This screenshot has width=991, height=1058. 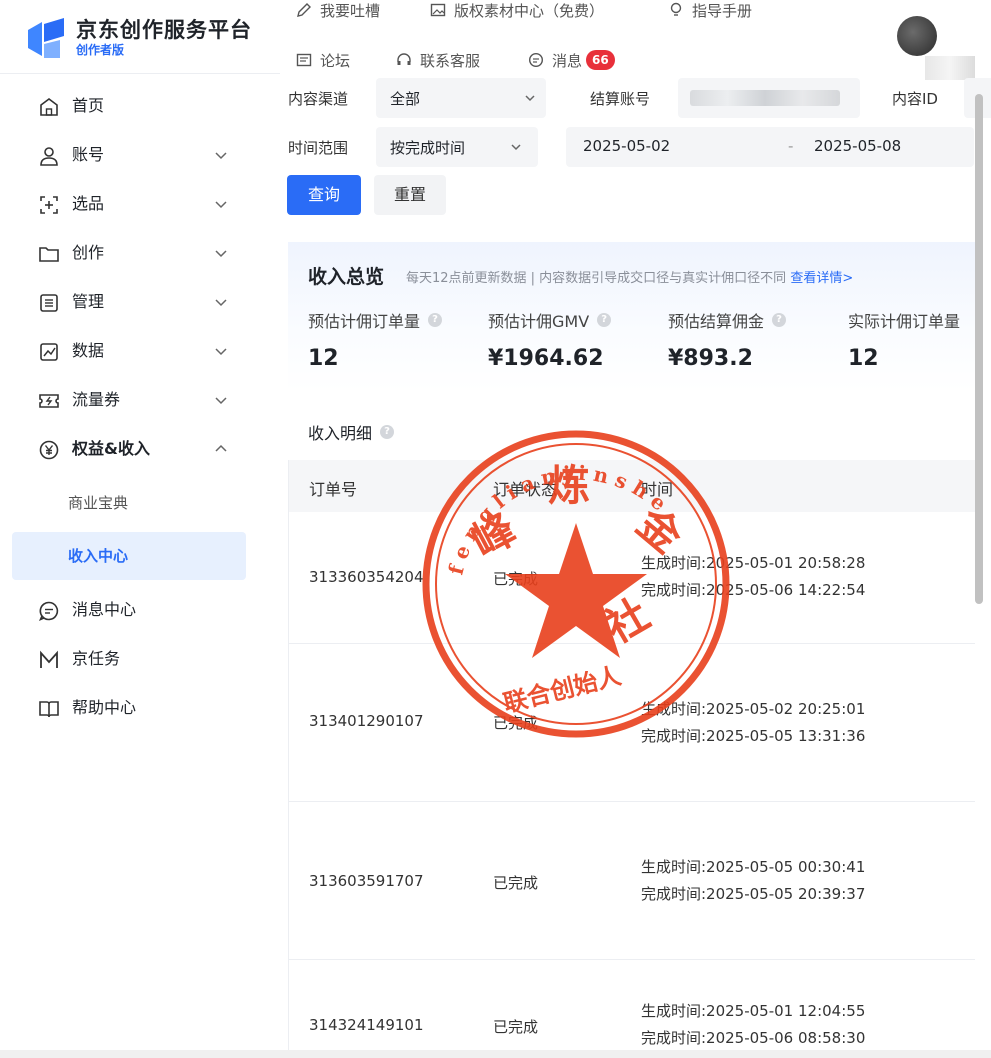 What do you see at coordinates (88, 203) in the screenshot?
I see `sidebar-label: 选品` at bounding box center [88, 203].